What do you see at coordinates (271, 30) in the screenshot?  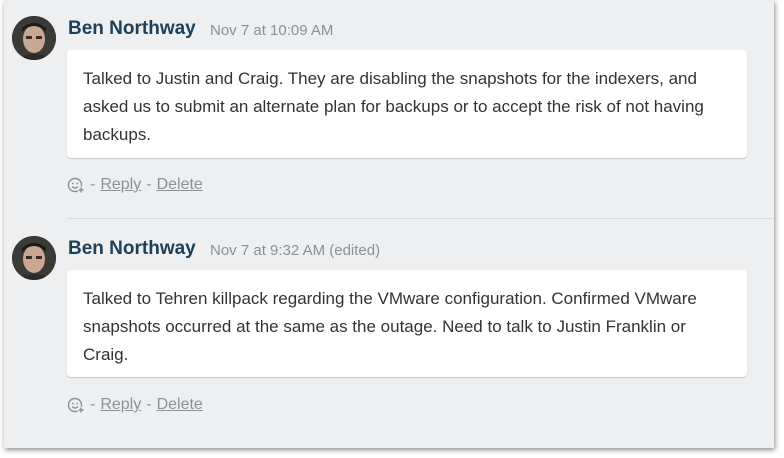 I see `comment-timestamp: Nov 7 at 10:09 AM` at bounding box center [271, 30].